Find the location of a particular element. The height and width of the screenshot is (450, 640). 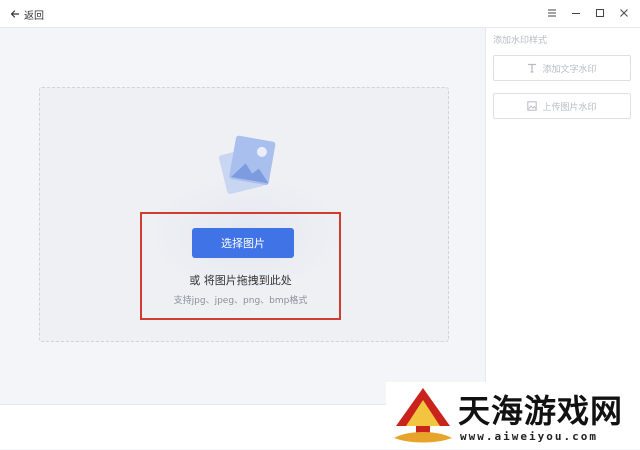

window-controls is located at coordinates (588, 13).